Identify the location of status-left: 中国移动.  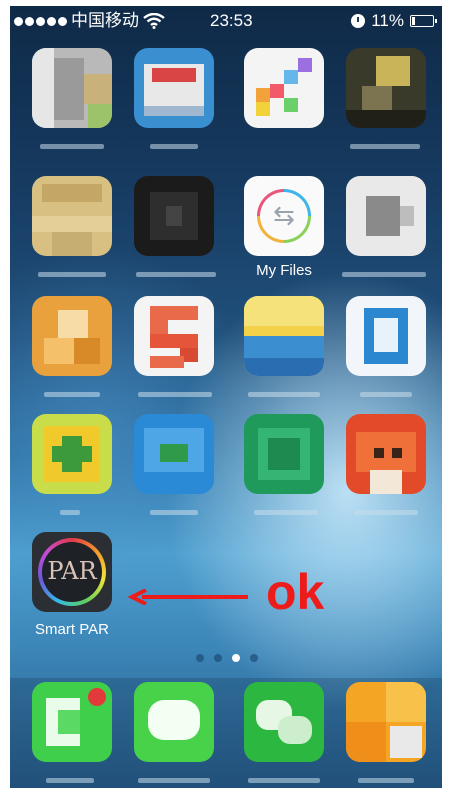
(89, 21).